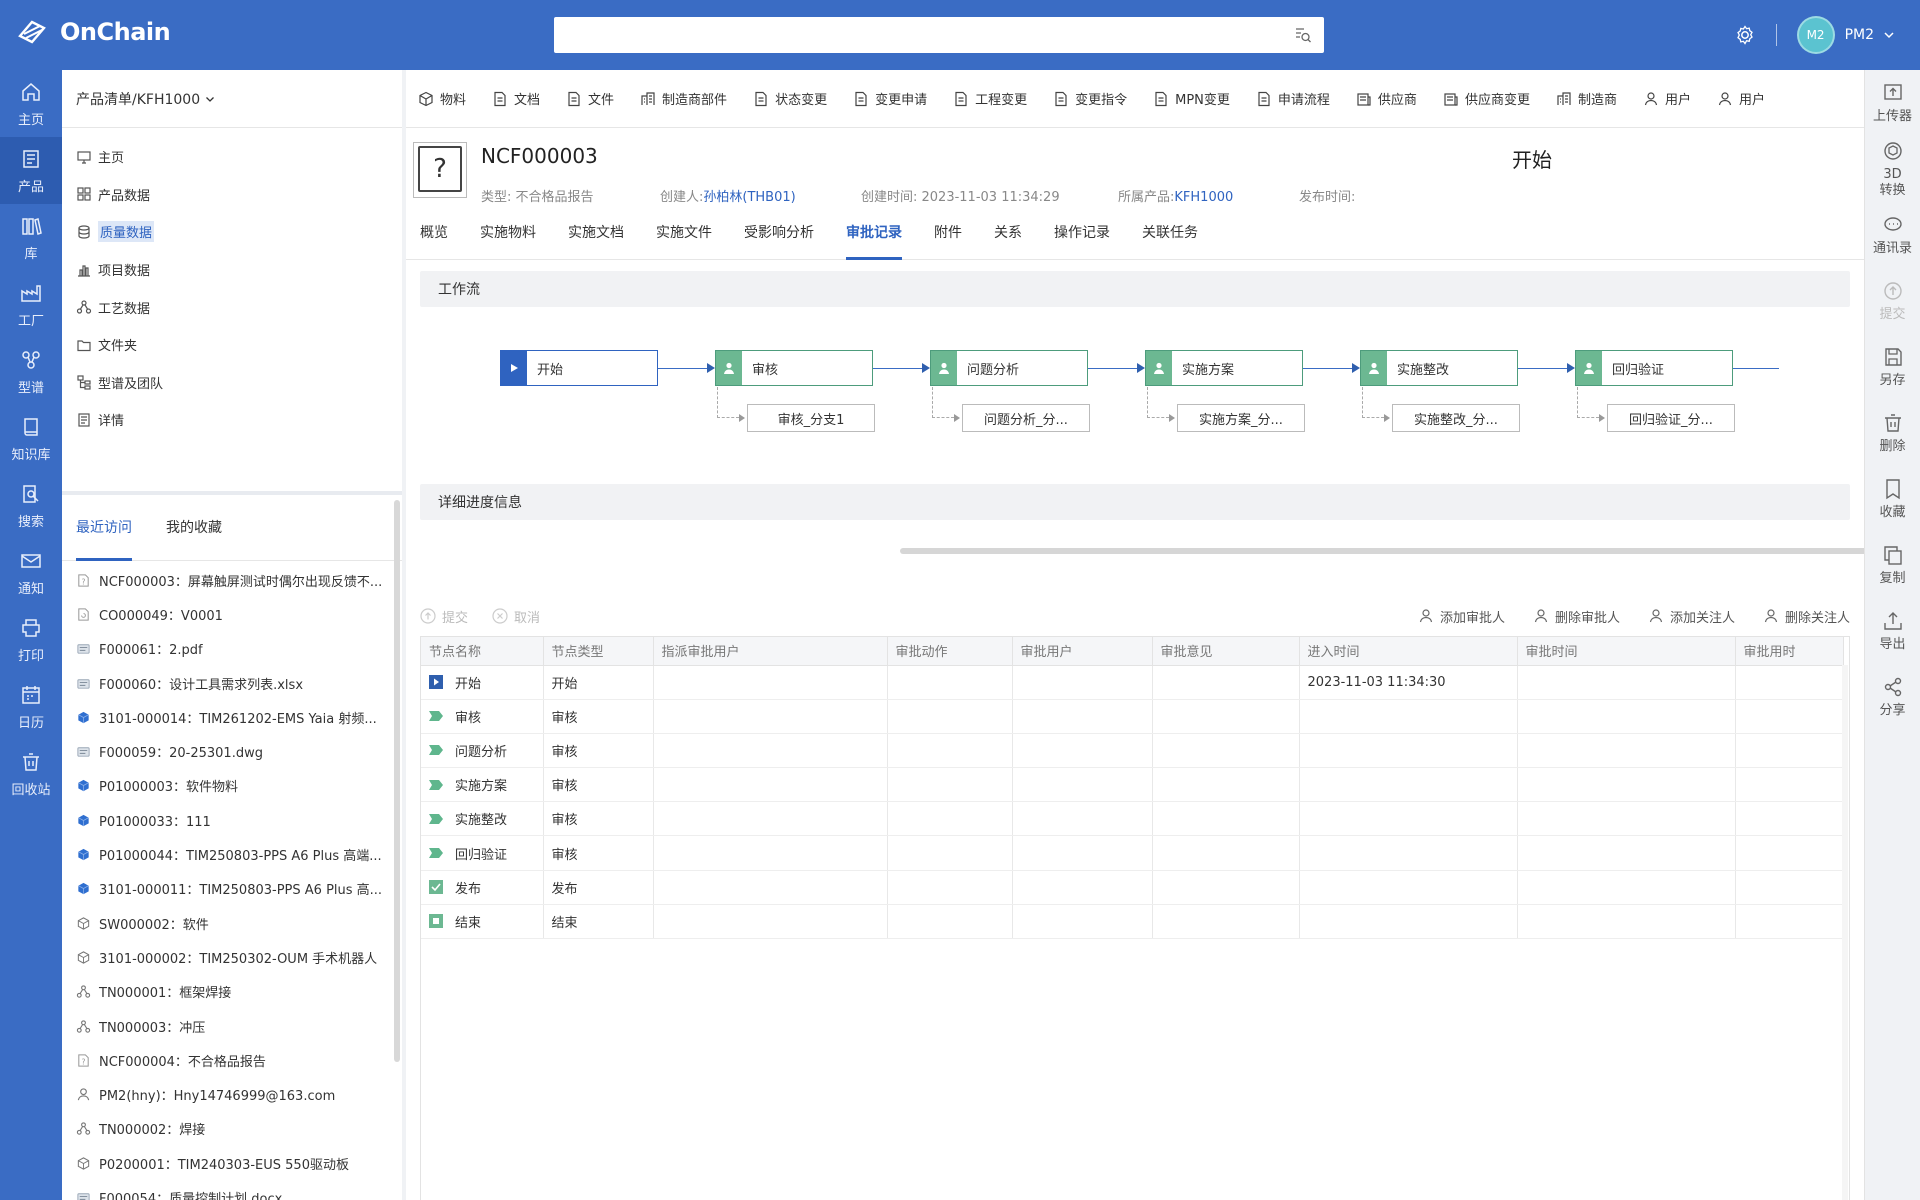  I want to click on tab-doc-8: 操作记录, so click(1082, 240).